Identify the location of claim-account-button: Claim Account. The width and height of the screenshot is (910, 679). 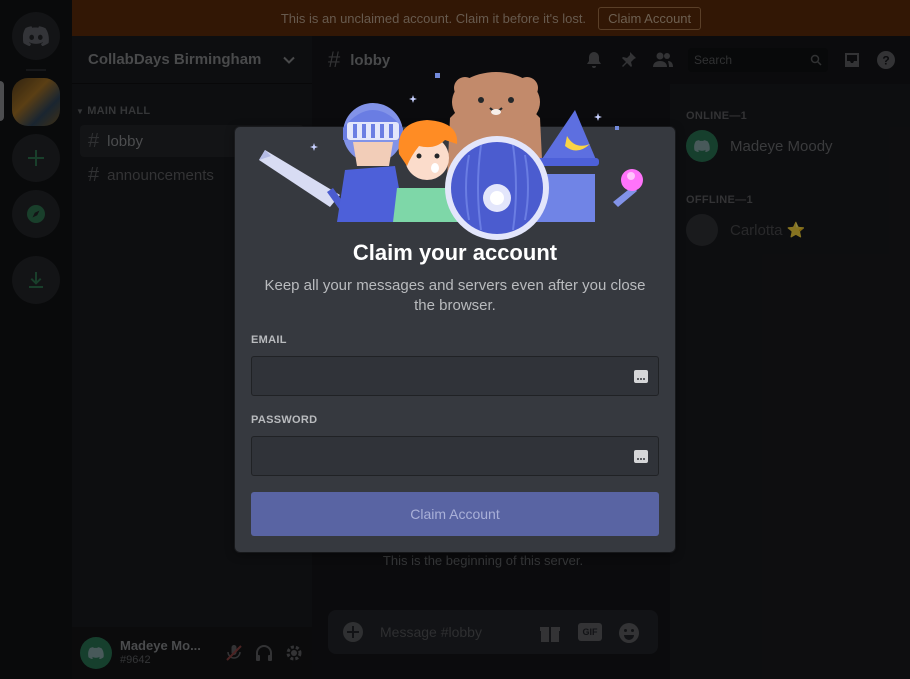
(455, 514).